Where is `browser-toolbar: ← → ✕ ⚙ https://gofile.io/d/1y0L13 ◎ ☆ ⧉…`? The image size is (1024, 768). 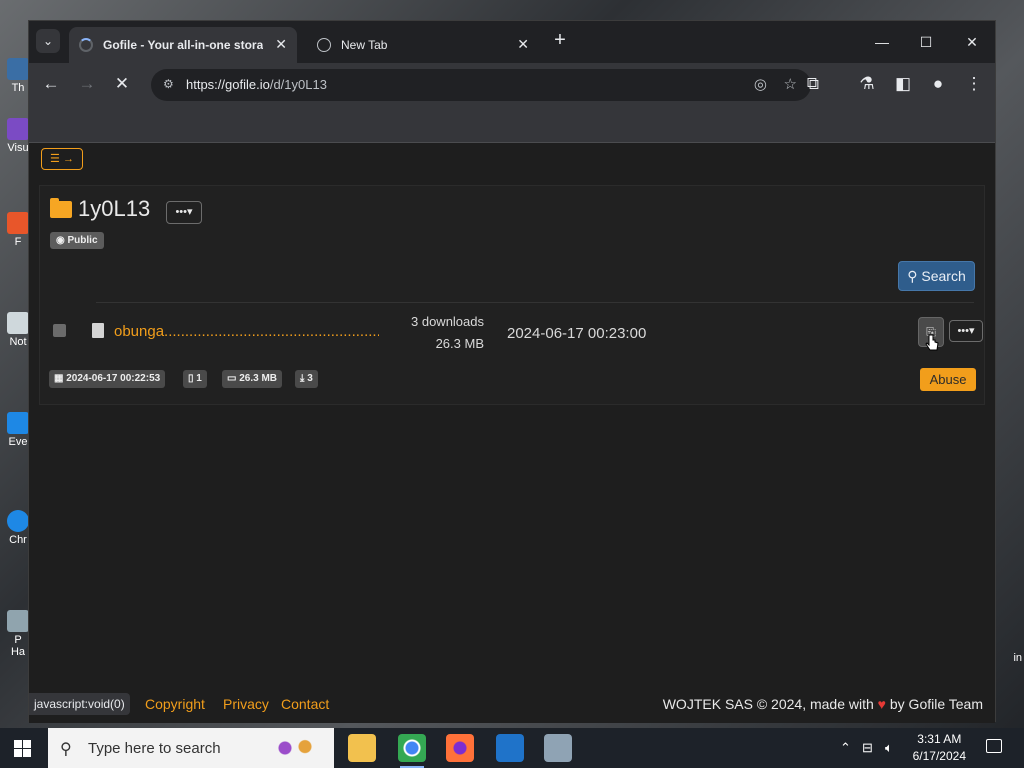
browser-toolbar: ← → ✕ ⚙ https://gofile.io/d/1y0L13 ◎ ☆ ⧉… is located at coordinates (512, 84).